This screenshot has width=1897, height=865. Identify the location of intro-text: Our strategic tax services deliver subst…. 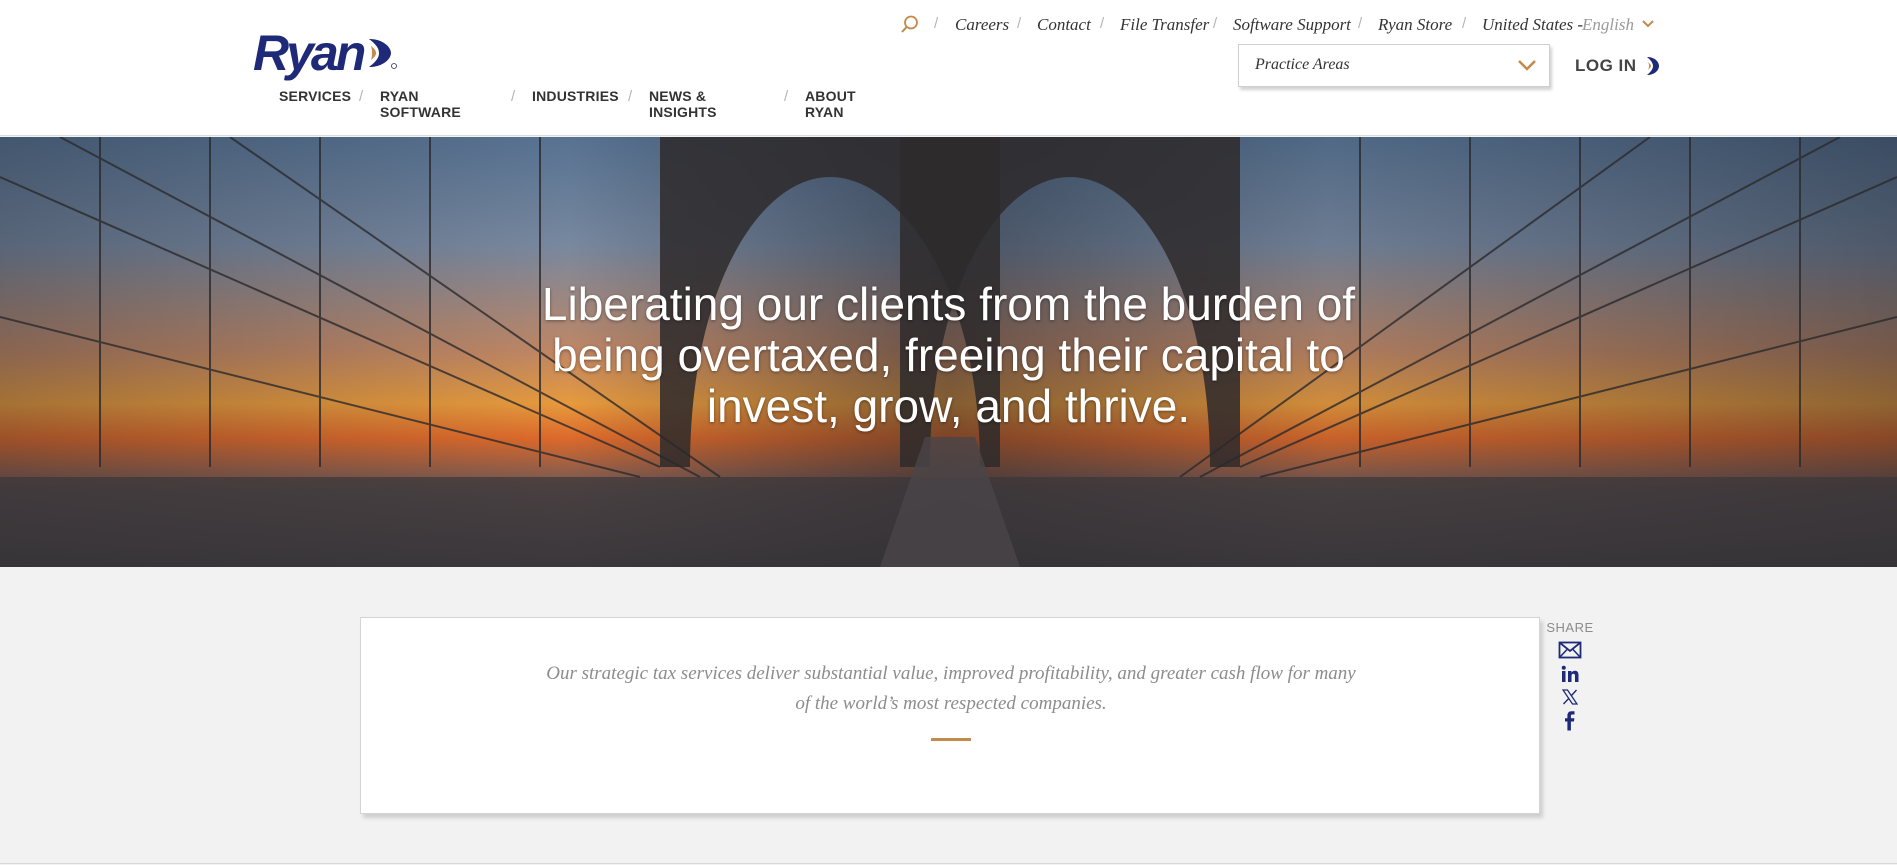
(951, 689).